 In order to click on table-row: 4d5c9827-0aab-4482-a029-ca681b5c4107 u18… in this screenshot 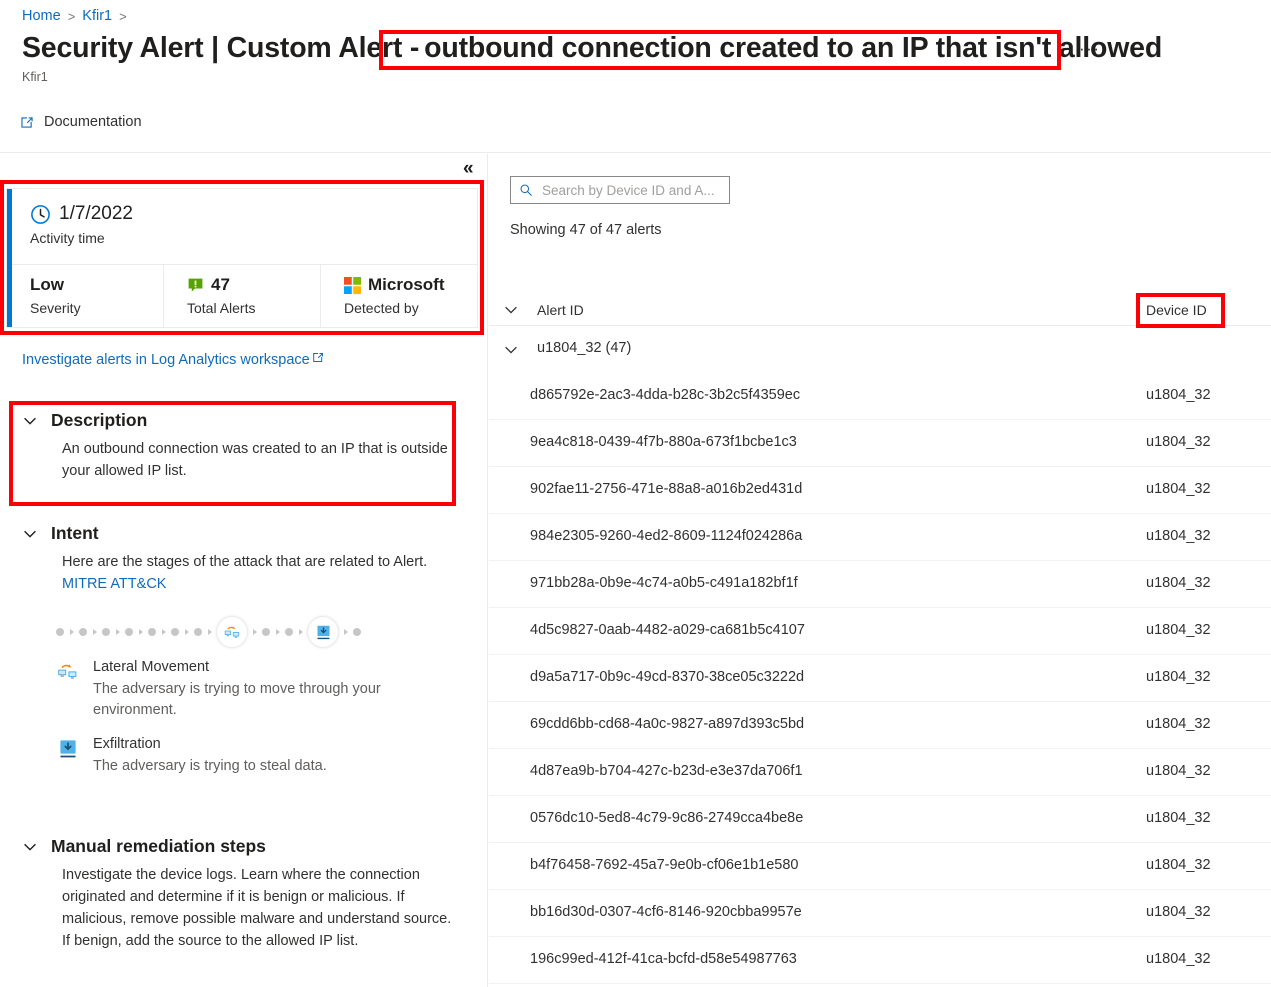, I will do `click(880, 631)`.